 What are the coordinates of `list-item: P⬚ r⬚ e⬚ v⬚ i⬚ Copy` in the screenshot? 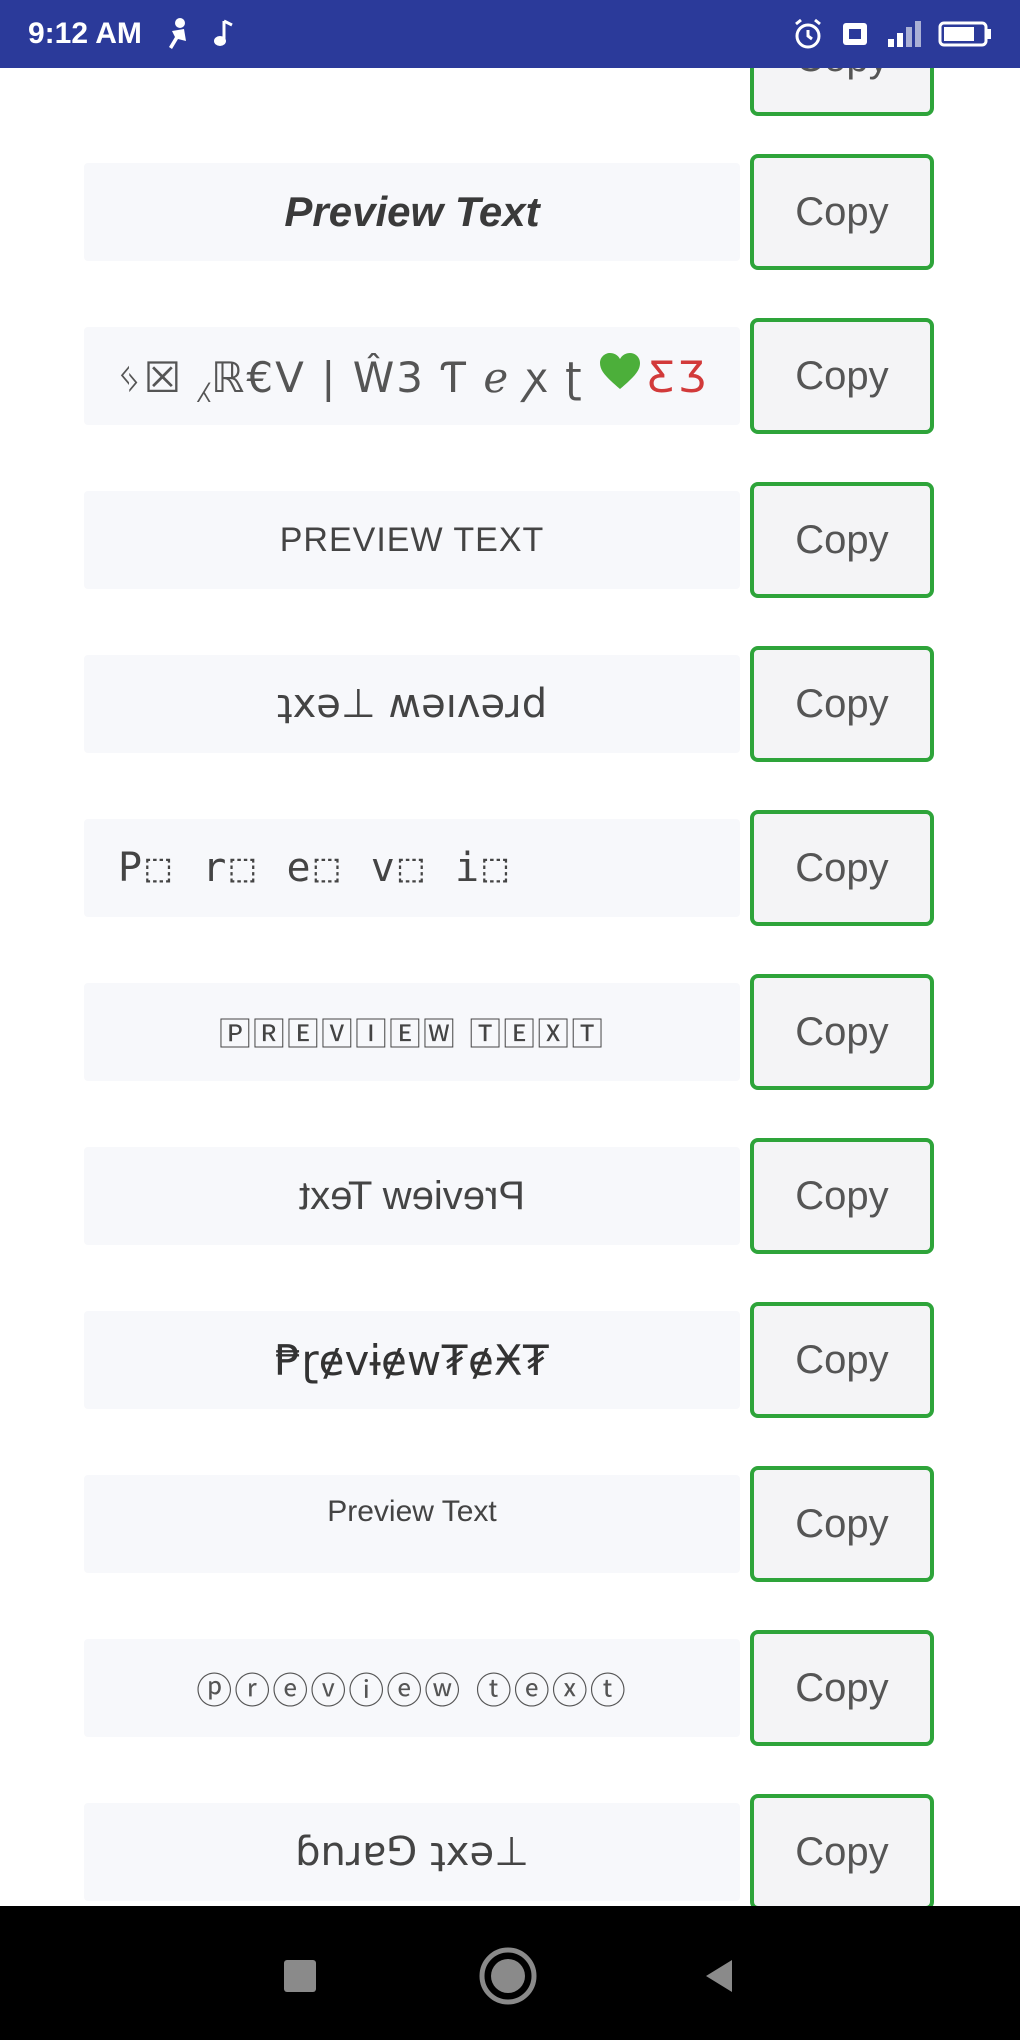 It's located at (509, 868).